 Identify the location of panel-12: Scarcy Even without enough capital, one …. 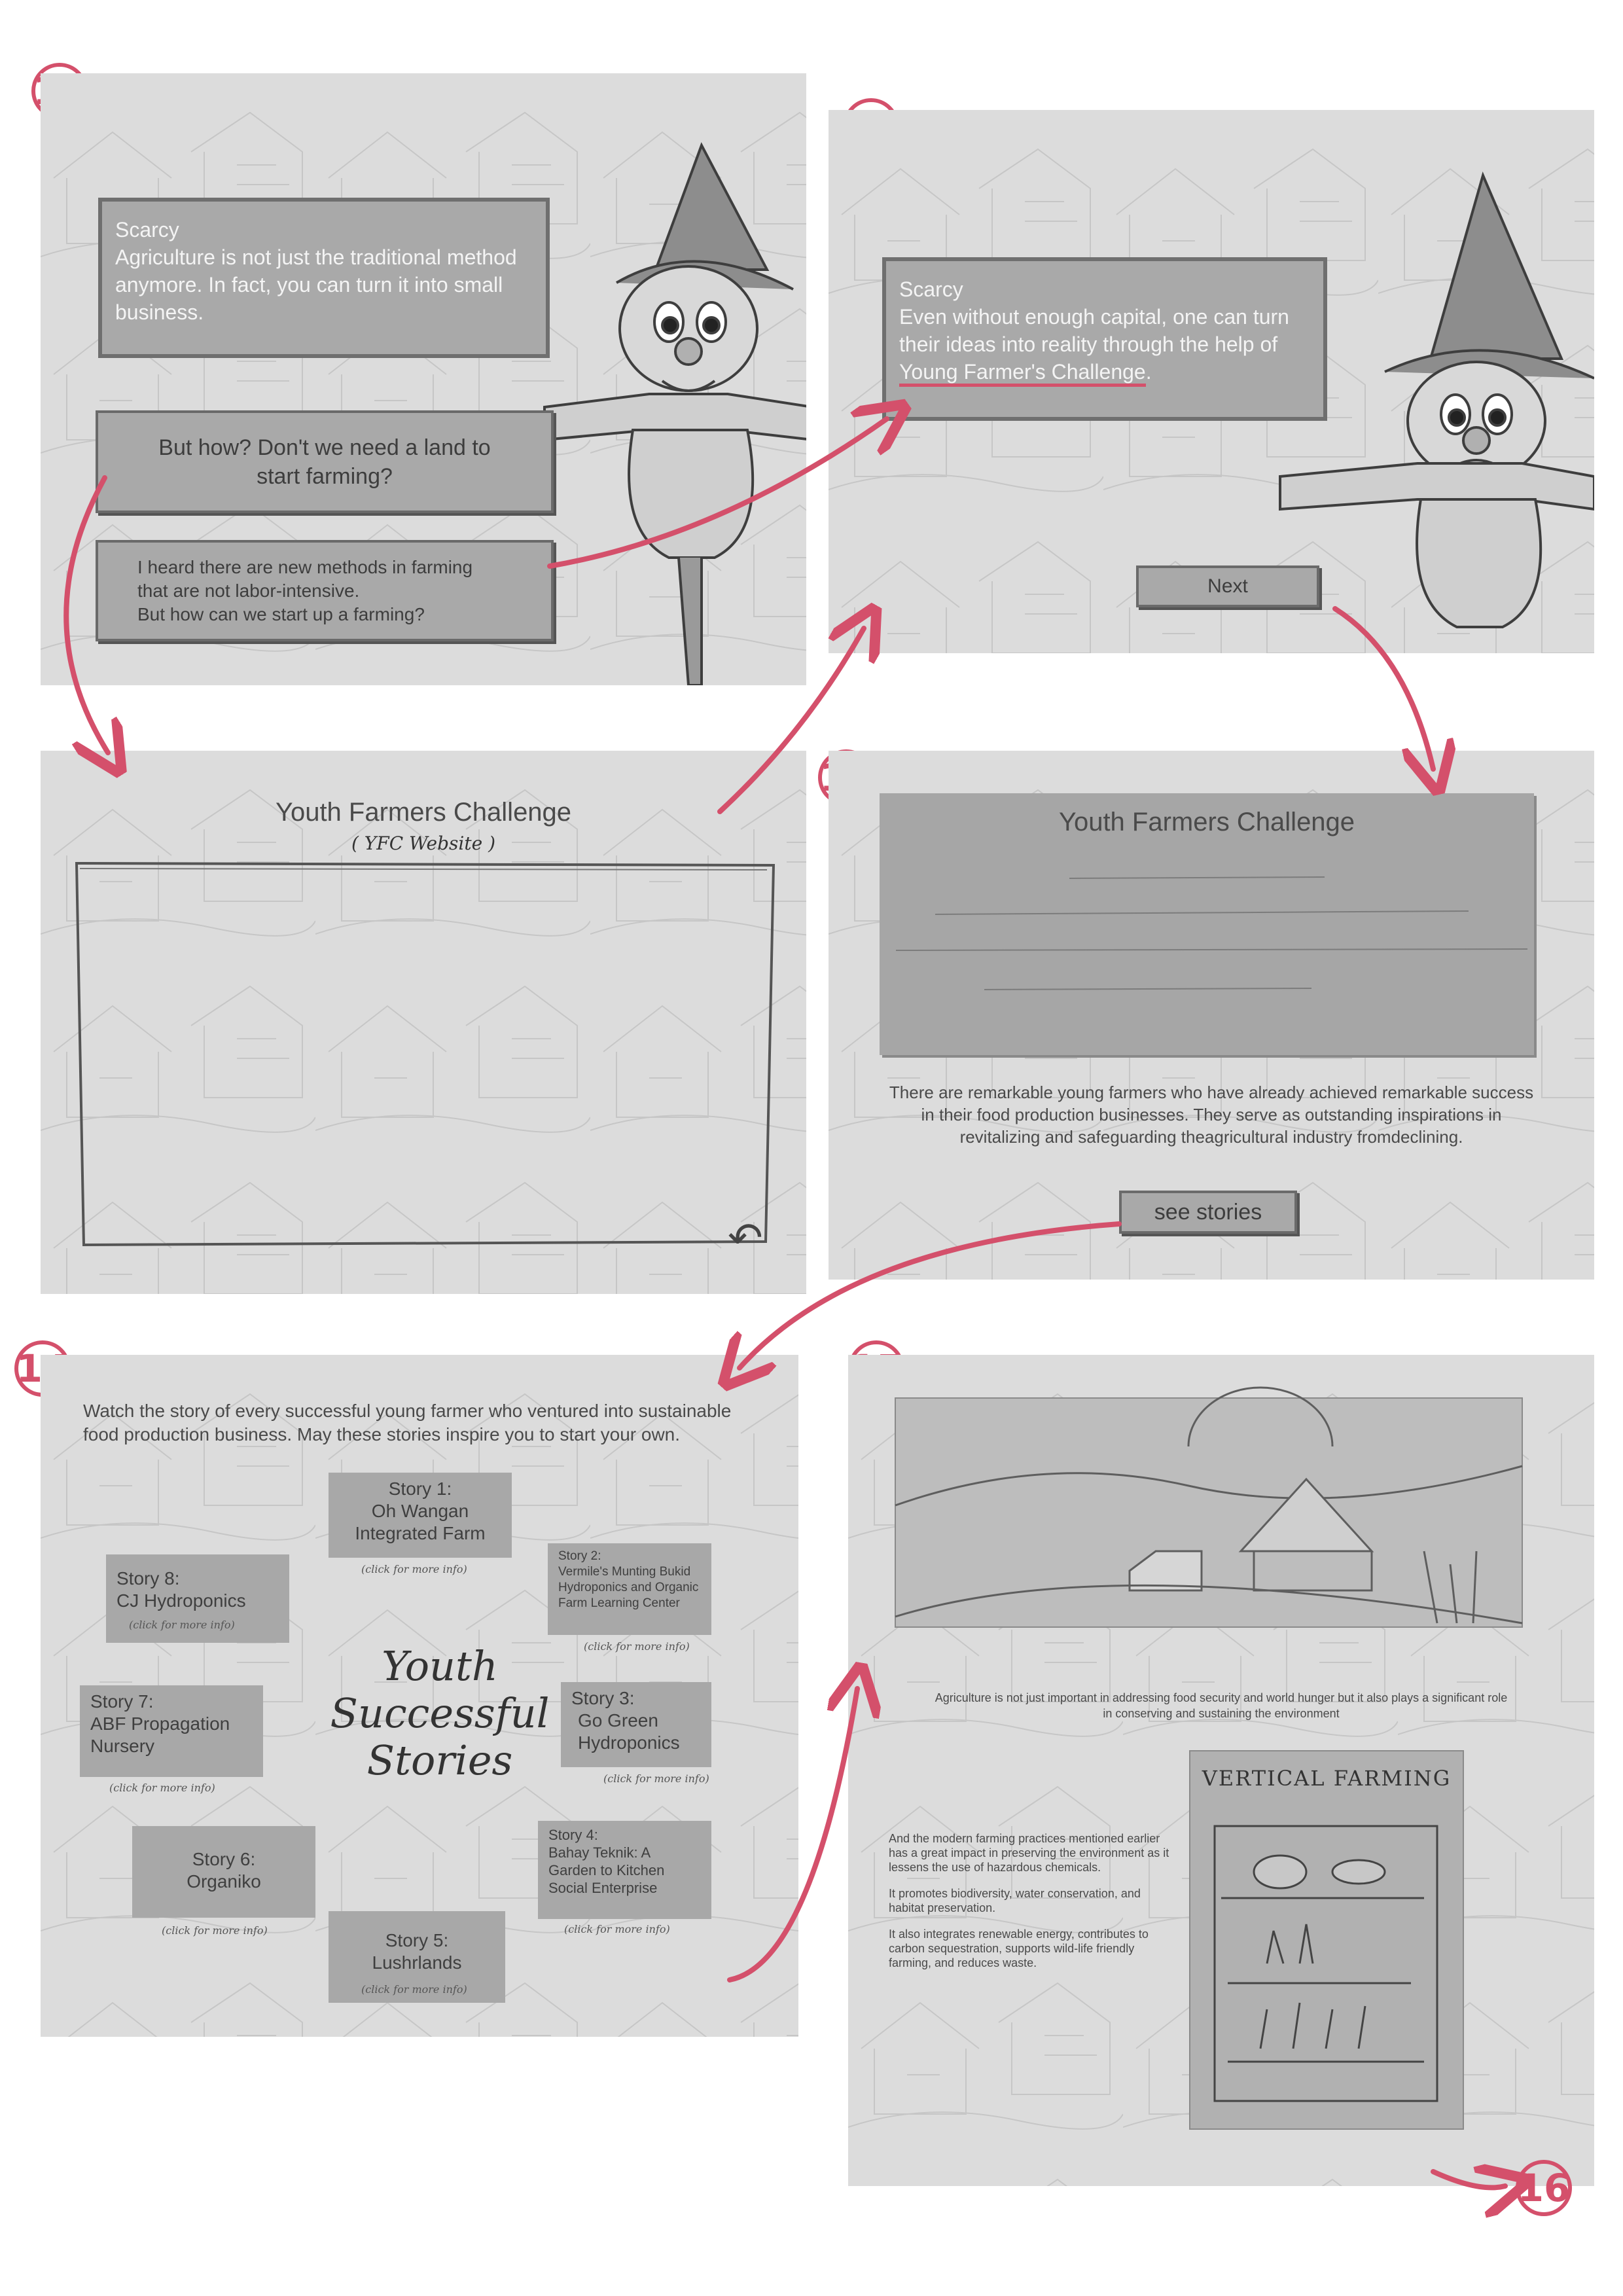
(1211, 381).